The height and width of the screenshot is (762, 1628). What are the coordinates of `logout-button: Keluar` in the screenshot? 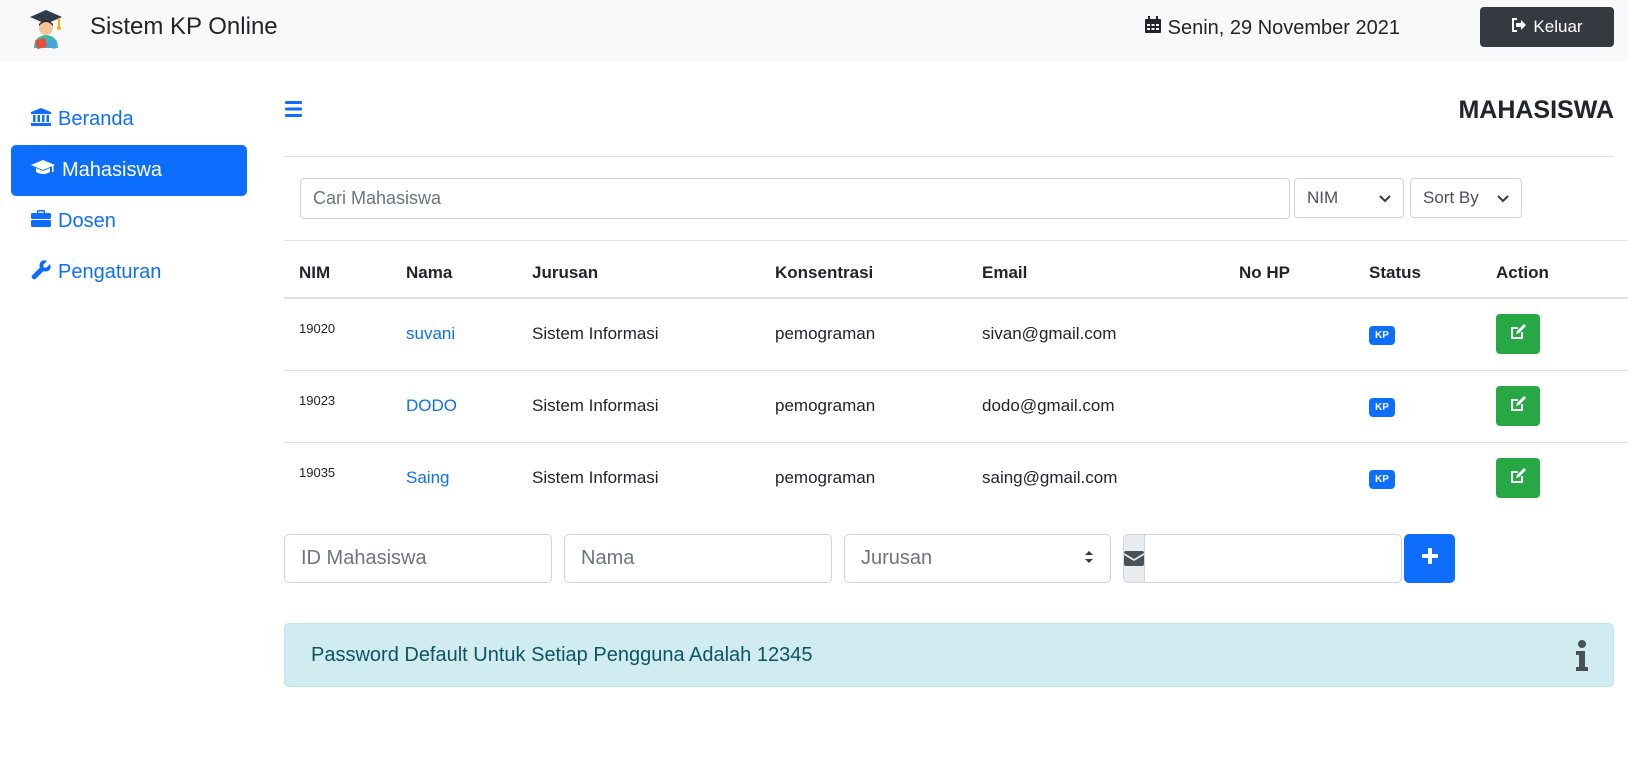 It's located at (1547, 27).